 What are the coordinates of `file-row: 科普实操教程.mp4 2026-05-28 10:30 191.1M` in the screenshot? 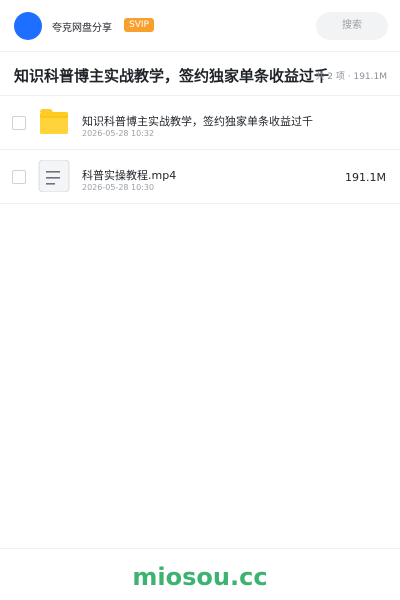 It's located at (200, 177).